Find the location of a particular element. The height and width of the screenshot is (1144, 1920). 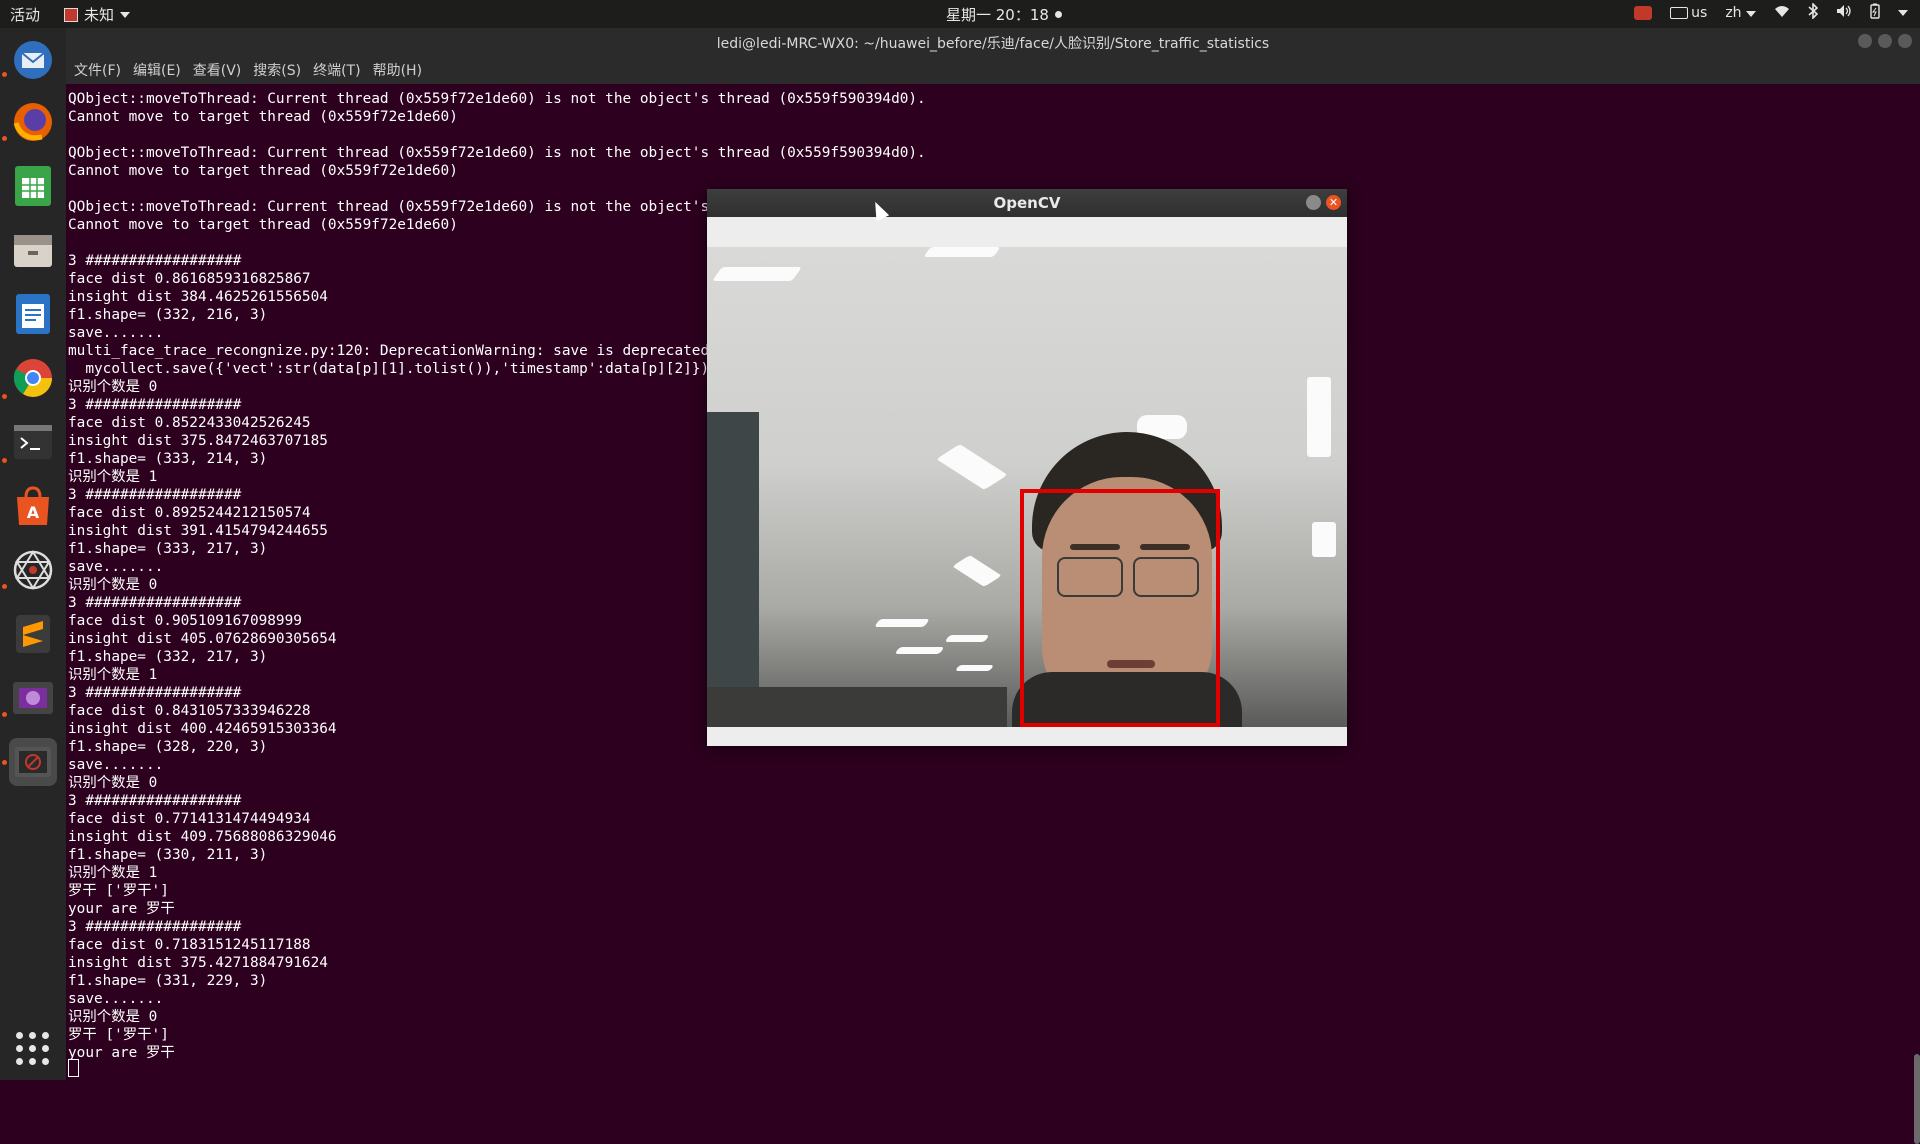

menu-help: 帮助(H) is located at coordinates (397, 70).